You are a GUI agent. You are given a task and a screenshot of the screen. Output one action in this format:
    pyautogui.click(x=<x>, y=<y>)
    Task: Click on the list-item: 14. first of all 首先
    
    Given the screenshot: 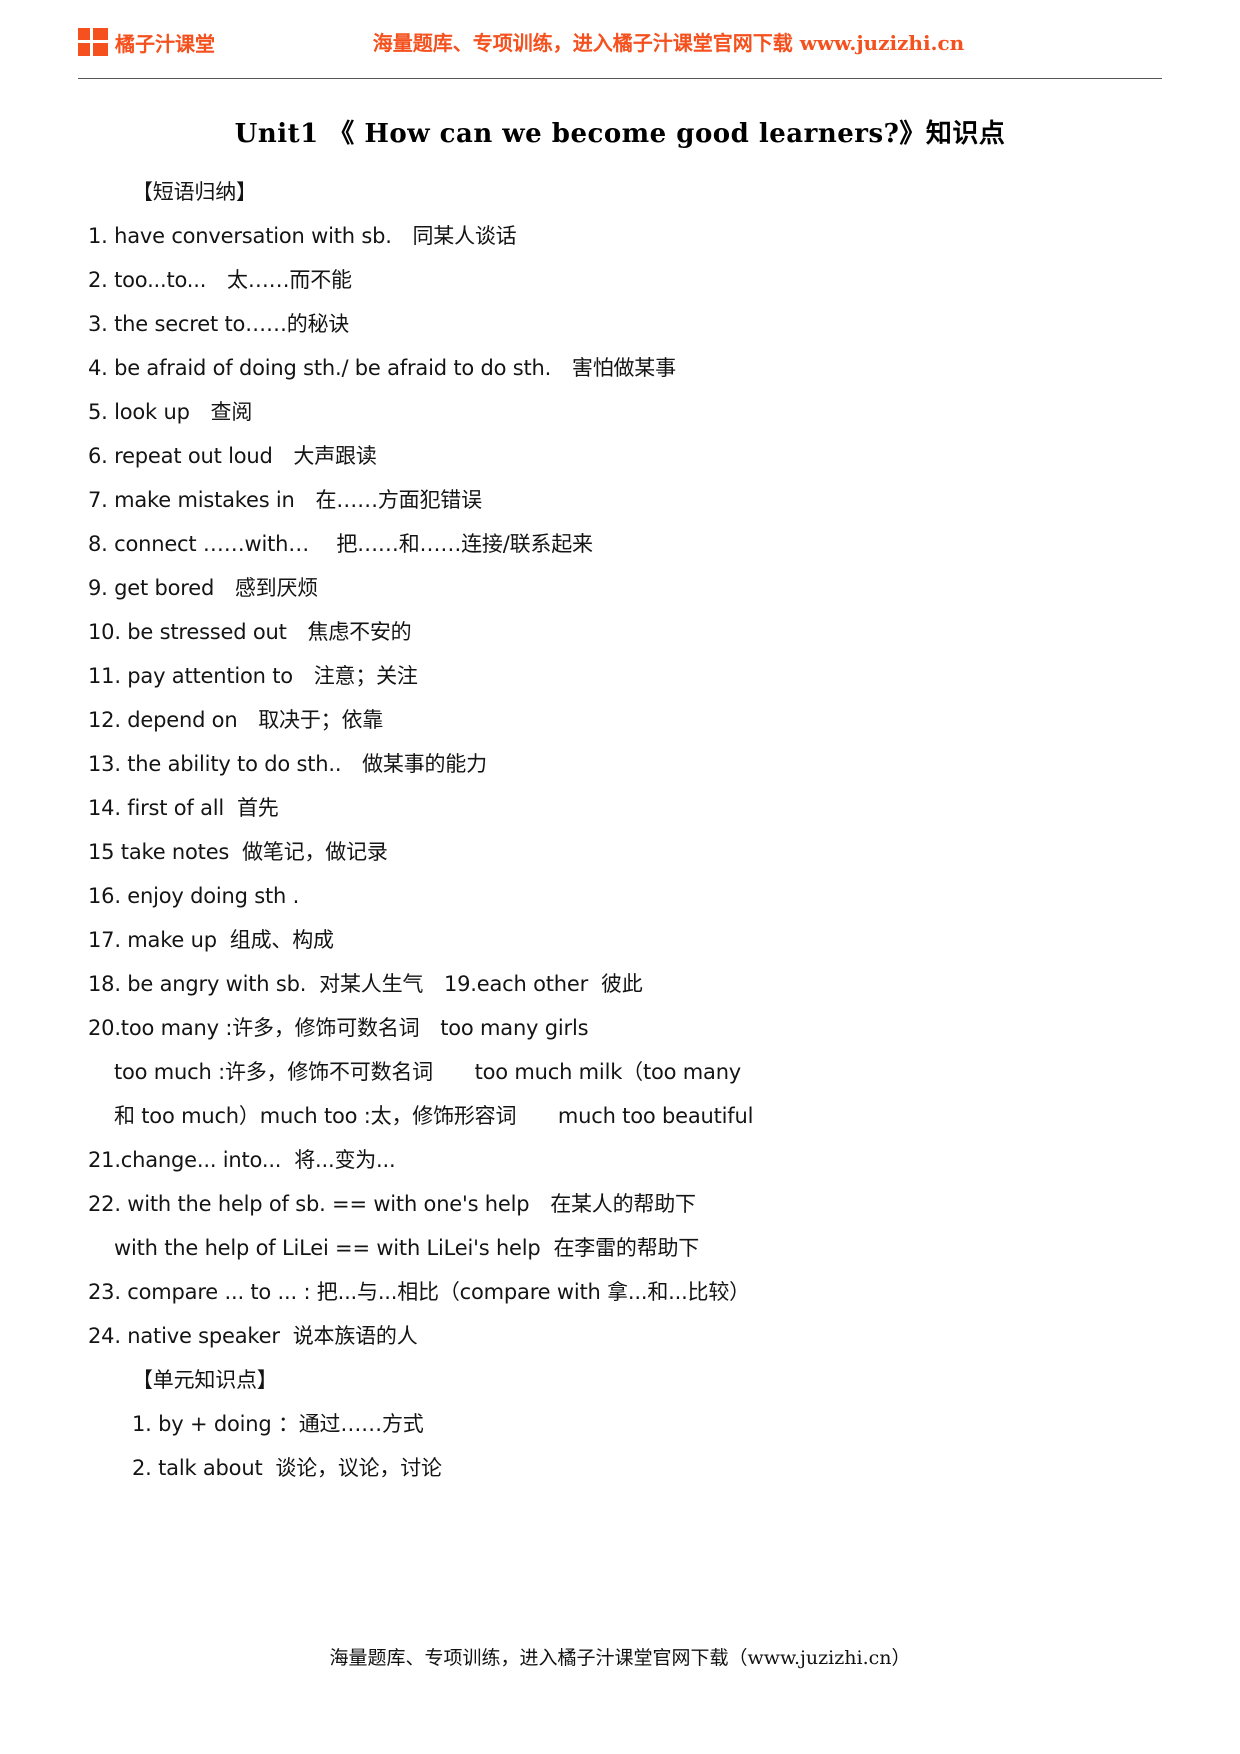 What is the action you would take?
    pyautogui.click(x=183, y=808)
    